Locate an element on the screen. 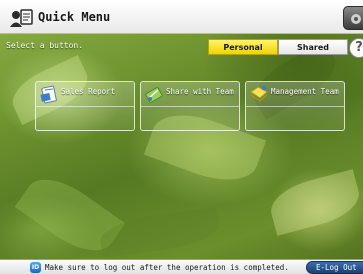  folder-icon is located at coordinates (259, 94).